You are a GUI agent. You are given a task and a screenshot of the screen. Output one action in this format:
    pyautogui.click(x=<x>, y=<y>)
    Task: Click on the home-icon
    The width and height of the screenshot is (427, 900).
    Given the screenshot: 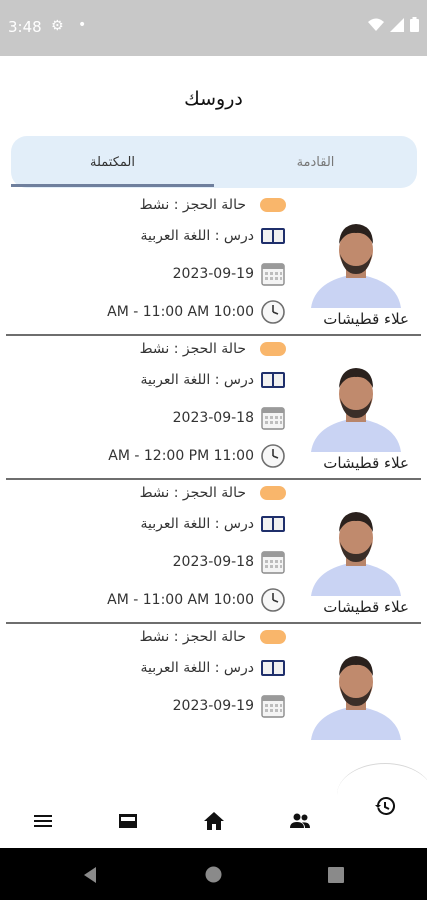 What is the action you would take?
    pyautogui.click(x=214, y=821)
    